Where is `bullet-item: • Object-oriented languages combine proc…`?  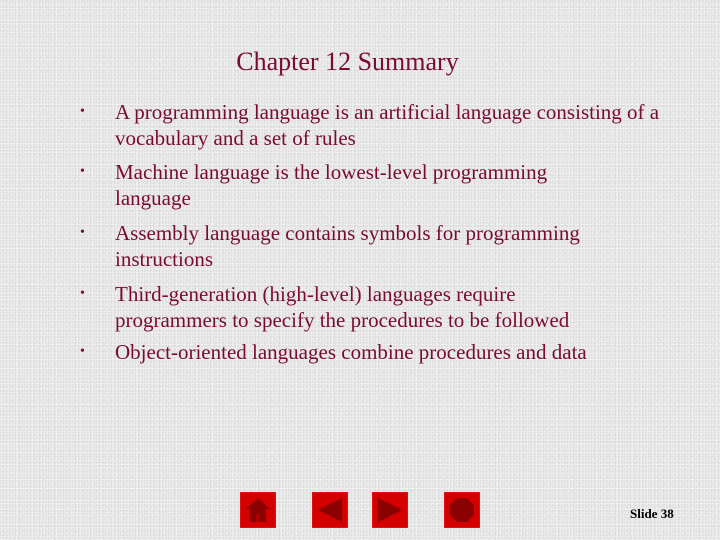 bullet-item: • Object-oriented languages combine proc… is located at coordinates (360, 354).